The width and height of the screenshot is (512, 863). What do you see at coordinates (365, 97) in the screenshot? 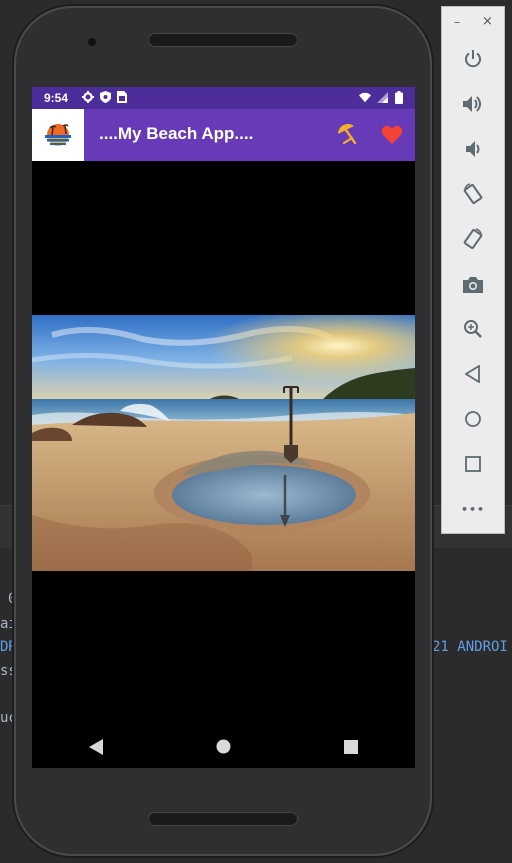
I see `wifi-icon` at bounding box center [365, 97].